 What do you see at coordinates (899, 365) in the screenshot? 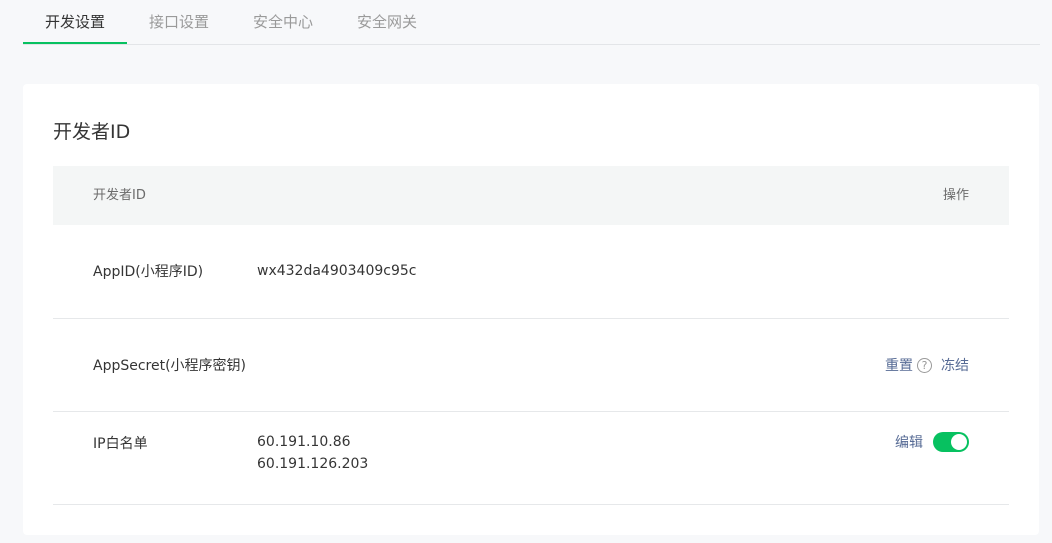
I see `reset-link: 重置` at bounding box center [899, 365].